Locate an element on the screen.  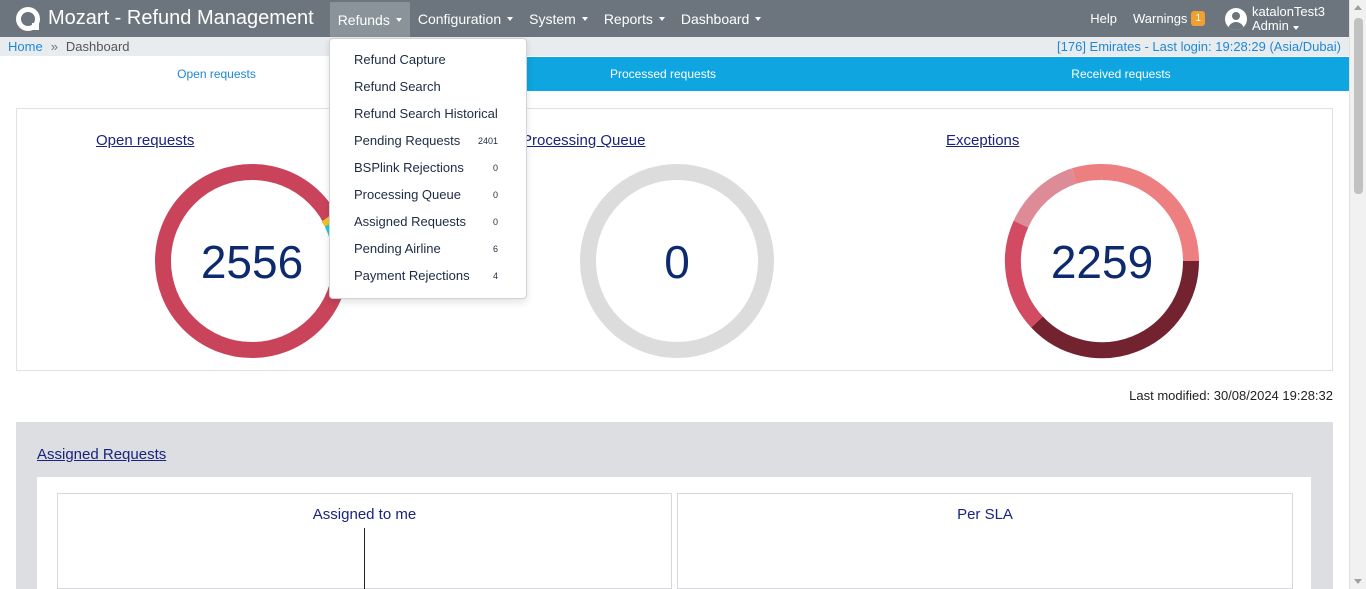
page-scrollbar is located at coordinates (1357, 294).